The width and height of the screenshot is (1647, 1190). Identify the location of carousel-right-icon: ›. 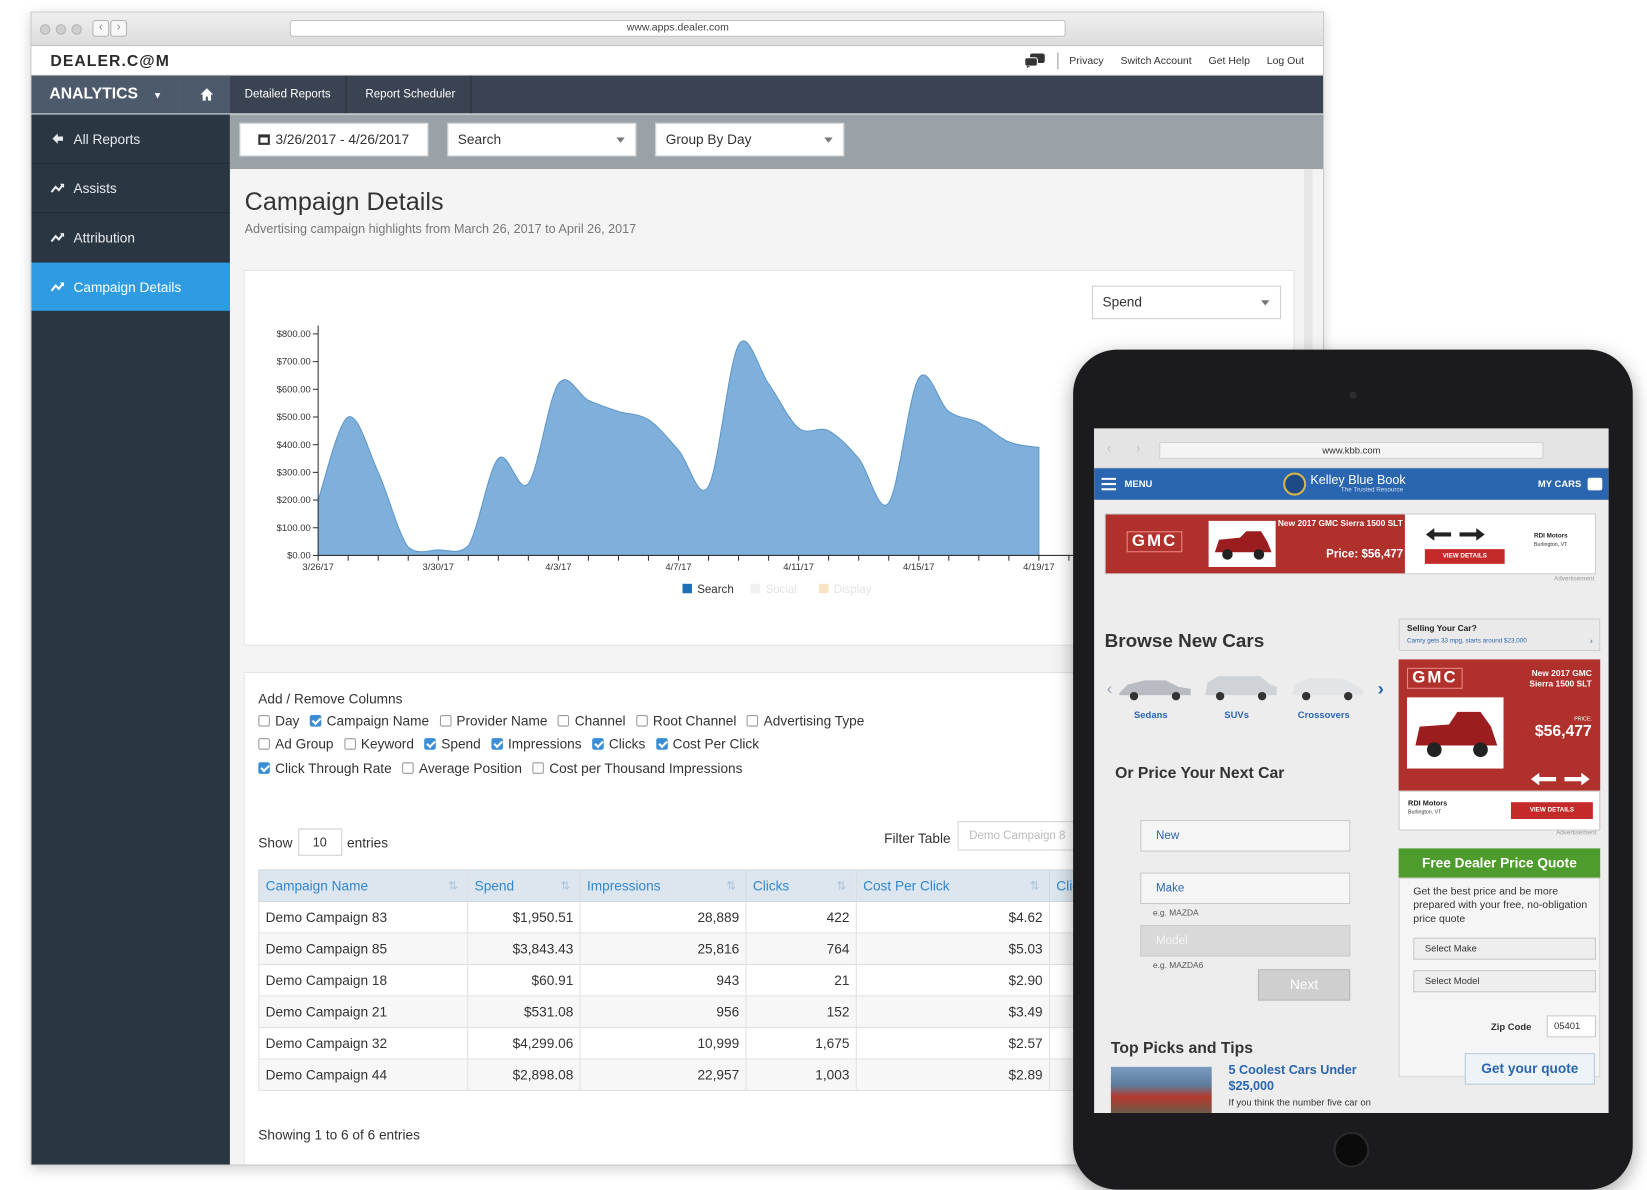
(1381, 689).